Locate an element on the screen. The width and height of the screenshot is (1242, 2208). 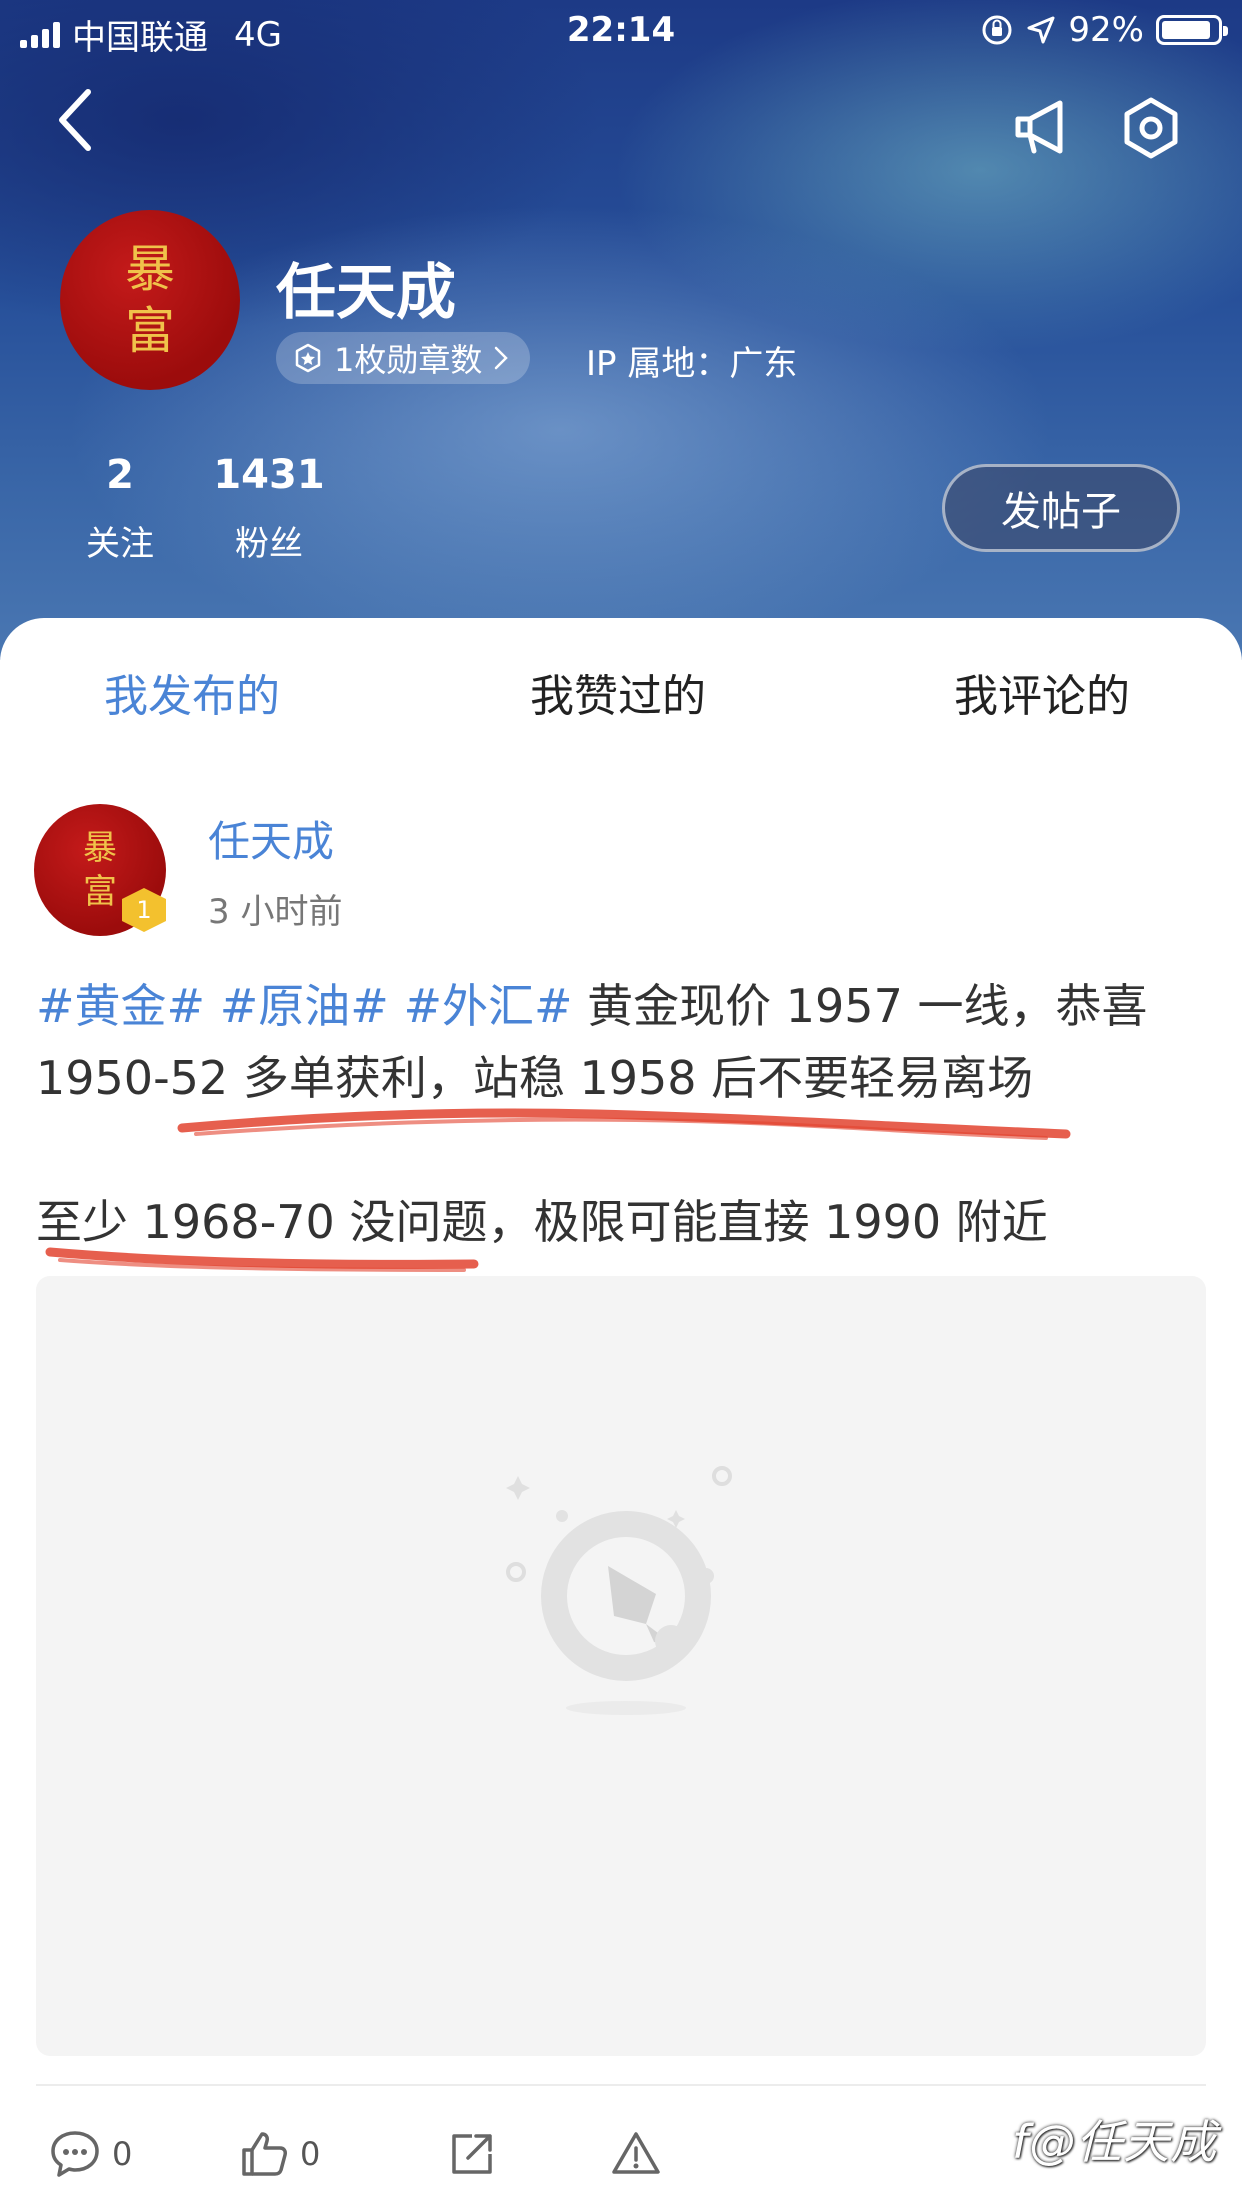
ip-location: IP 属地：广东 is located at coordinates (692, 364).